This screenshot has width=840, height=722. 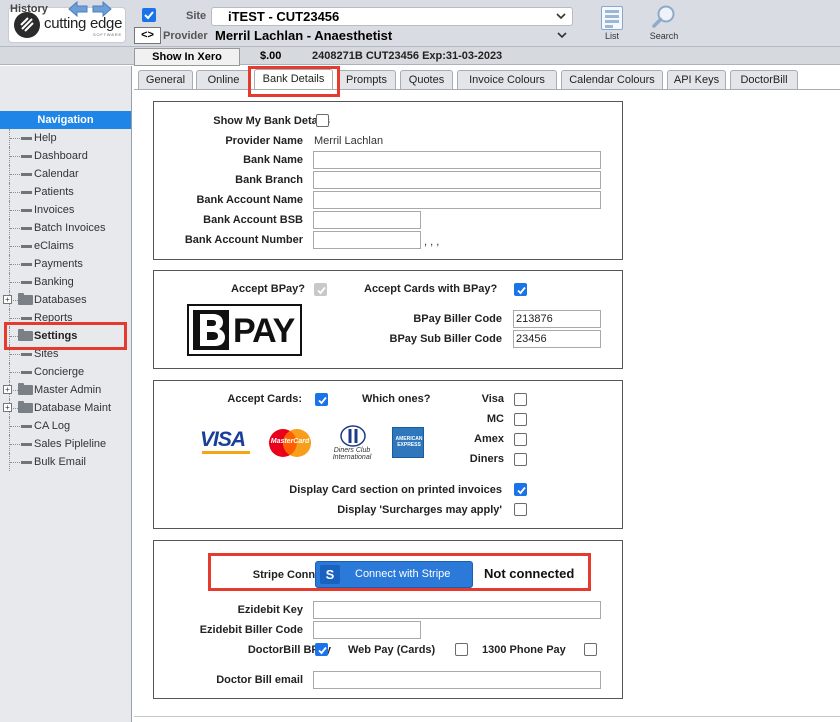 What do you see at coordinates (419, 510) in the screenshot?
I see `surcharges-label: Display 'Surcharges may apply'` at bounding box center [419, 510].